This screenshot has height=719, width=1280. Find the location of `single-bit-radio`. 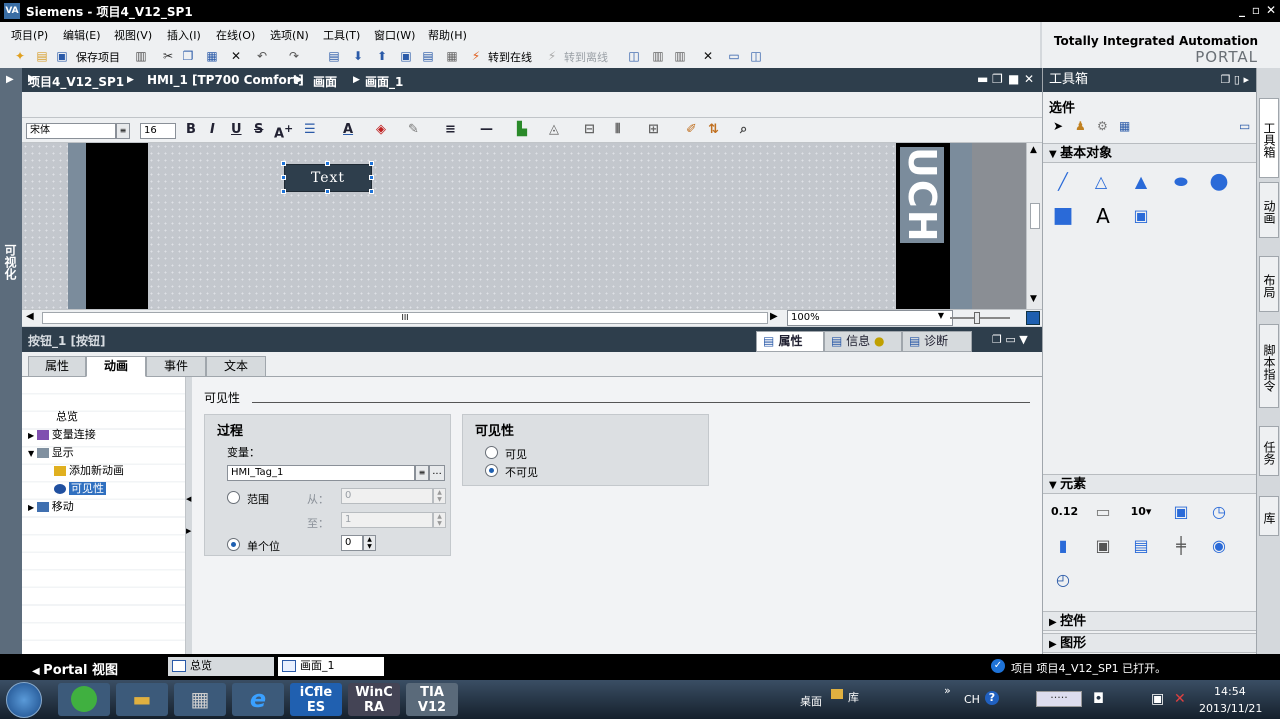

single-bit-radio is located at coordinates (233, 544).